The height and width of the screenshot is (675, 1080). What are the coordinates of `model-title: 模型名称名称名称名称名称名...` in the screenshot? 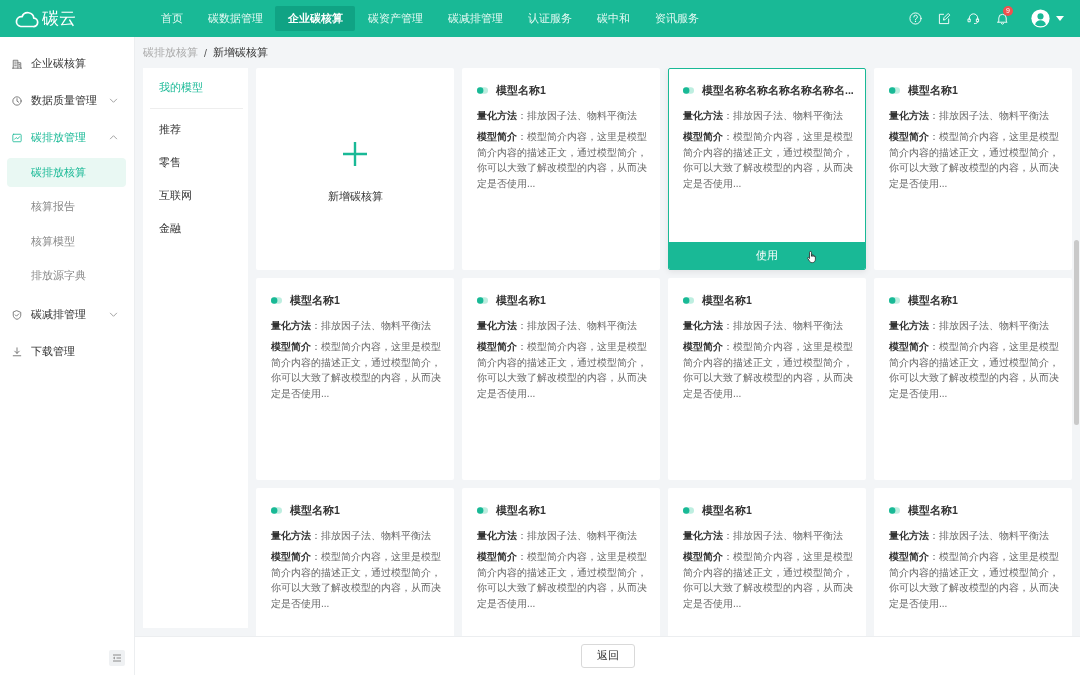 It's located at (778, 90).